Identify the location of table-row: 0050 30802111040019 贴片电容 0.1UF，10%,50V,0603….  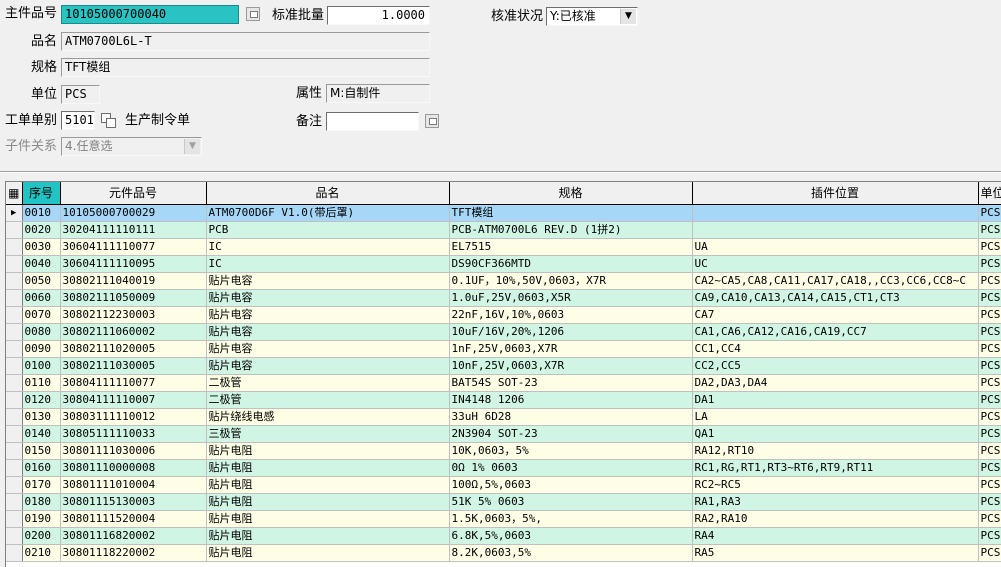
(503, 281).